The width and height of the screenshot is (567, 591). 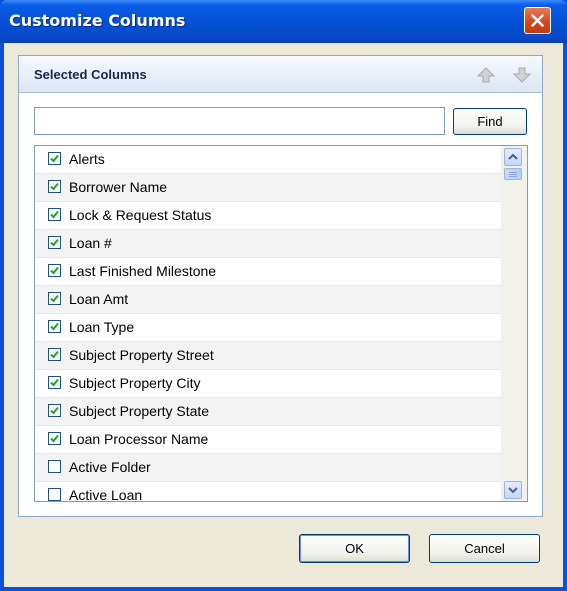 I want to click on panel-header: Selected Columns, so click(x=280, y=74).